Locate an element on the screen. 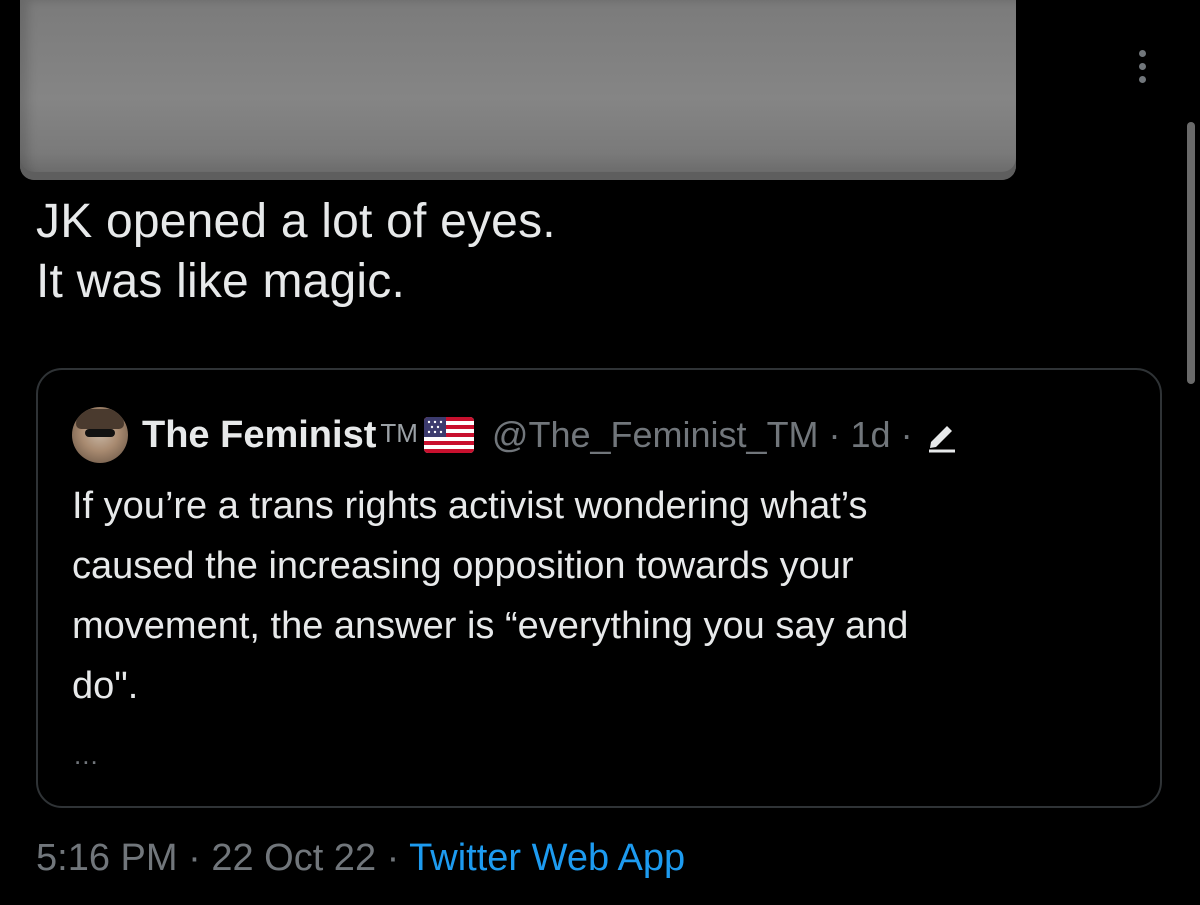 The image size is (1200, 905). quoted-tweet-header: The Feminist TM @The_Feminist_TM · 1d · is located at coordinates (516, 435).